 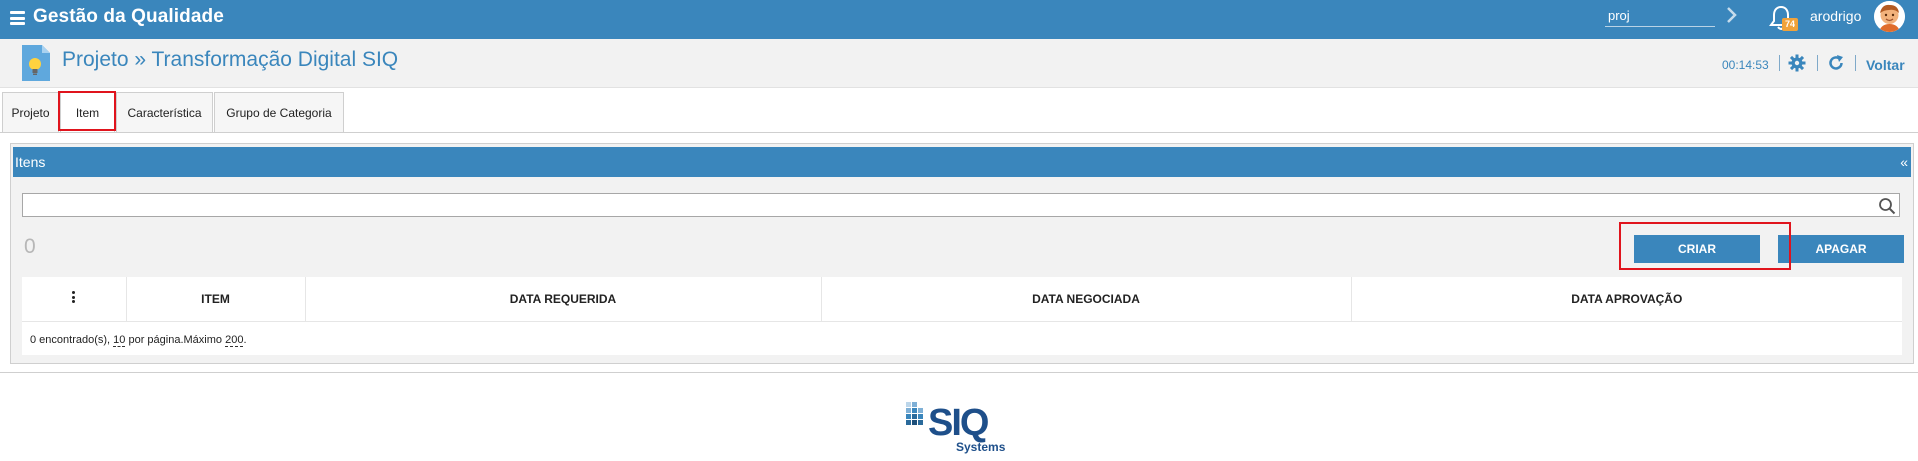 What do you see at coordinates (1660, 16) in the screenshot?
I see `top-search-input` at bounding box center [1660, 16].